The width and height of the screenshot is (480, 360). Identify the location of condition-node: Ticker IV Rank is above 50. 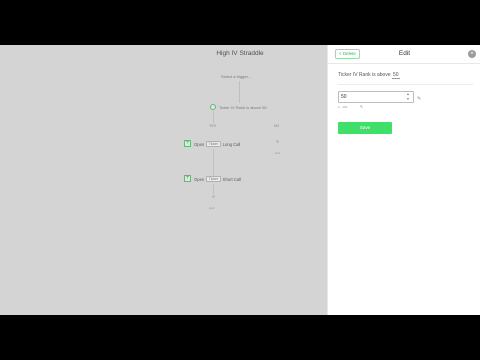
(243, 107).